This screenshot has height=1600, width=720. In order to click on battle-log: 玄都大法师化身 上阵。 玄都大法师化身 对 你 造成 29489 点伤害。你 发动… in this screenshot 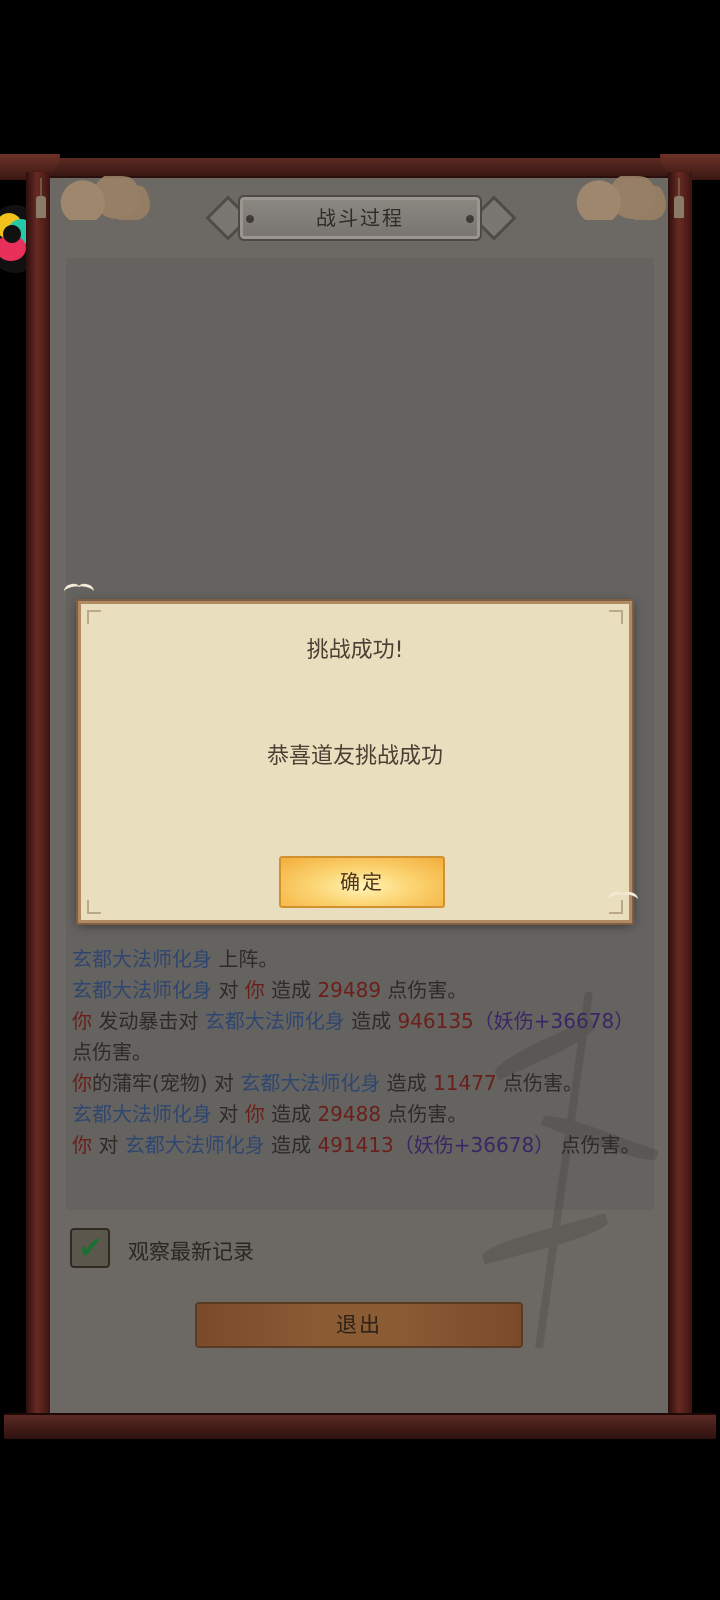, I will do `click(362, 1052)`.